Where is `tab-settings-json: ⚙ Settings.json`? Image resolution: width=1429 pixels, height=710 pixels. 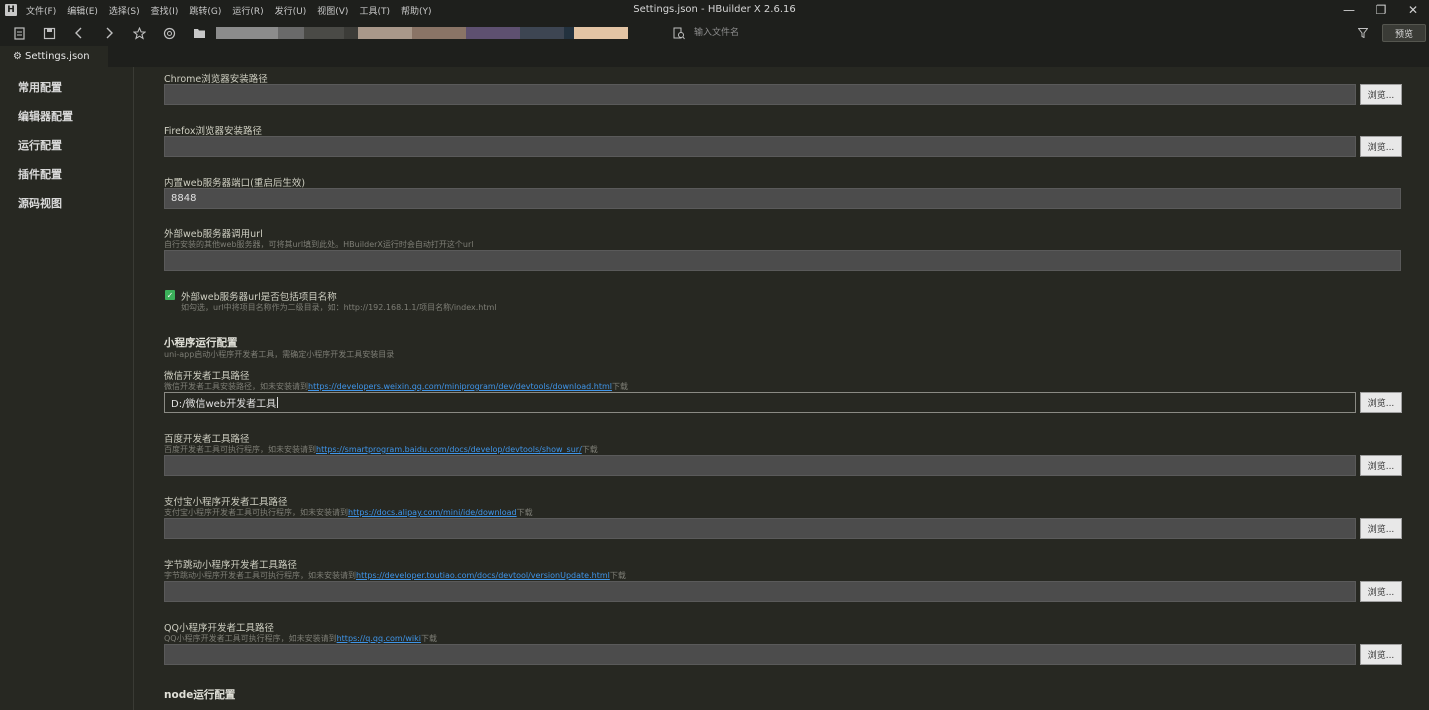
tab-settings-json: ⚙ Settings.json is located at coordinates (54, 56).